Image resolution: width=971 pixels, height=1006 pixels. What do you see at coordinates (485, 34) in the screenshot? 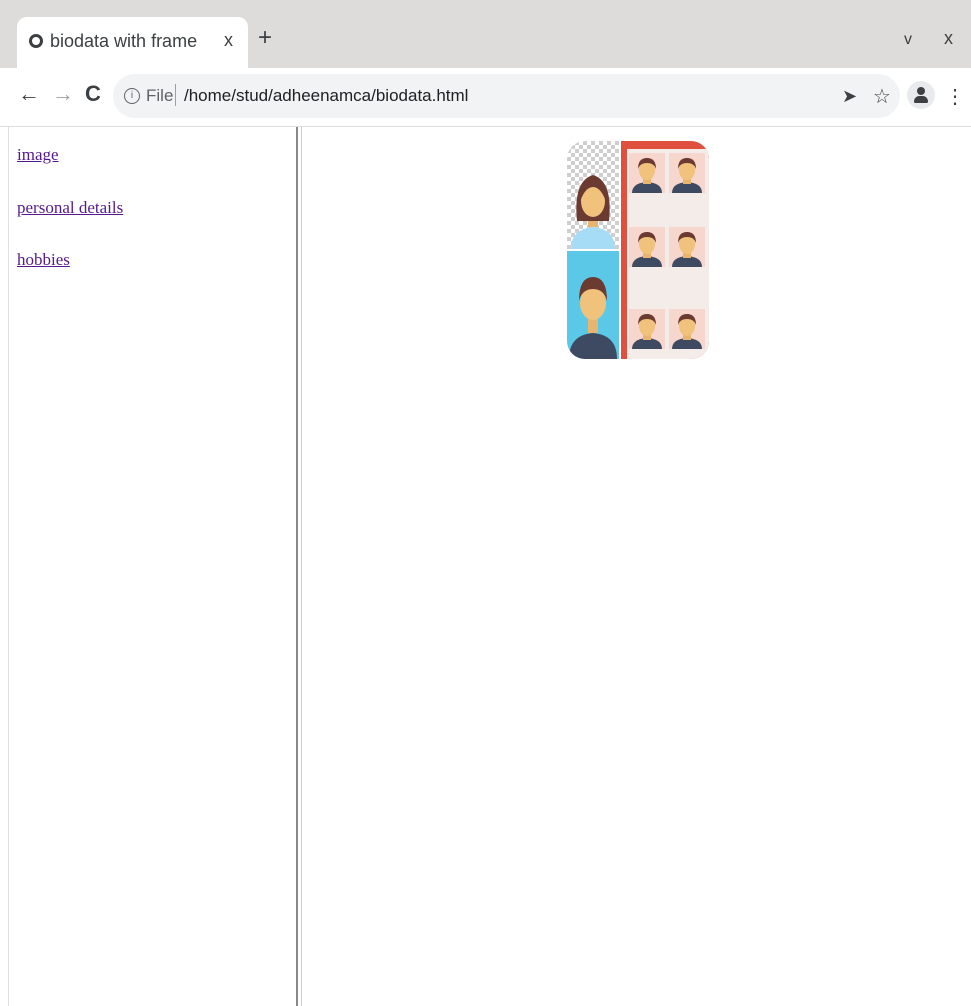
I see `tab-strip: biodata with frame x + v x` at bounding box center [485, 34].